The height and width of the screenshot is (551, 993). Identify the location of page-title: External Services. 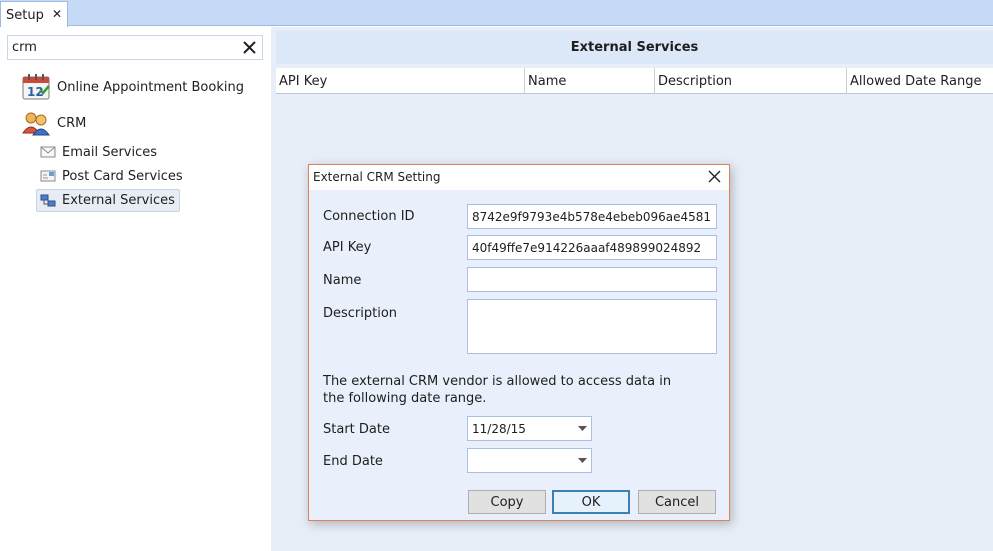
(634, 47).